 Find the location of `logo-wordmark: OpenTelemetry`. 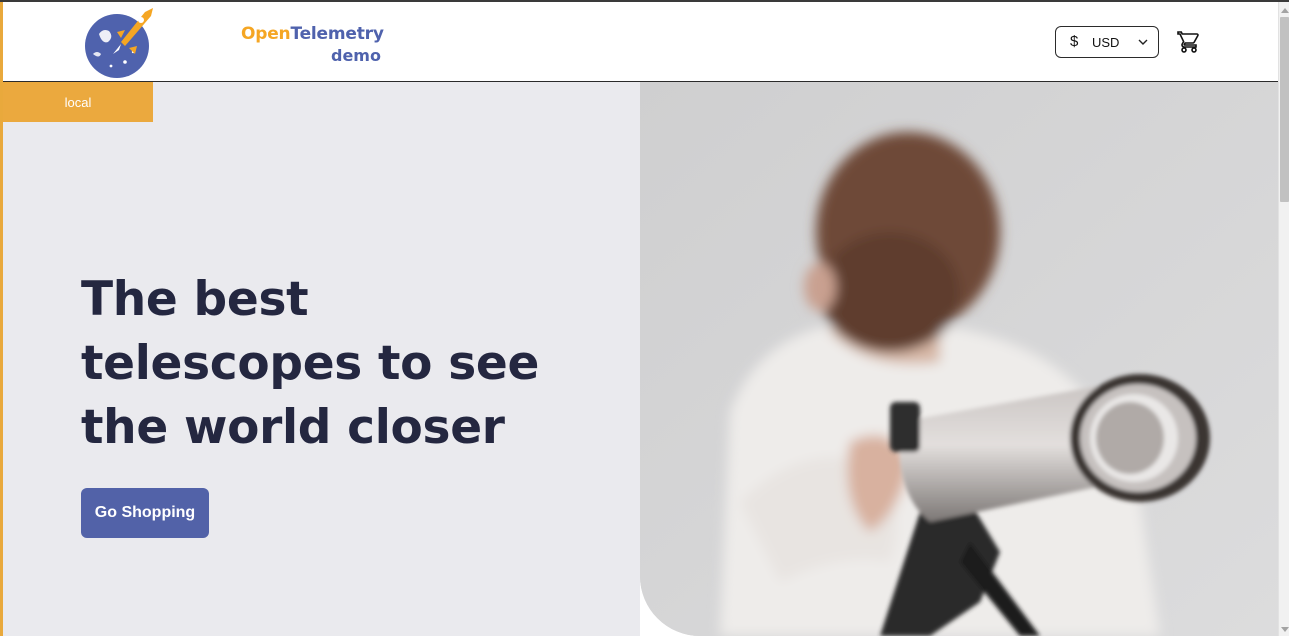

logo-wordmark: OpenTelemetry is located at coordinates (312, 34).